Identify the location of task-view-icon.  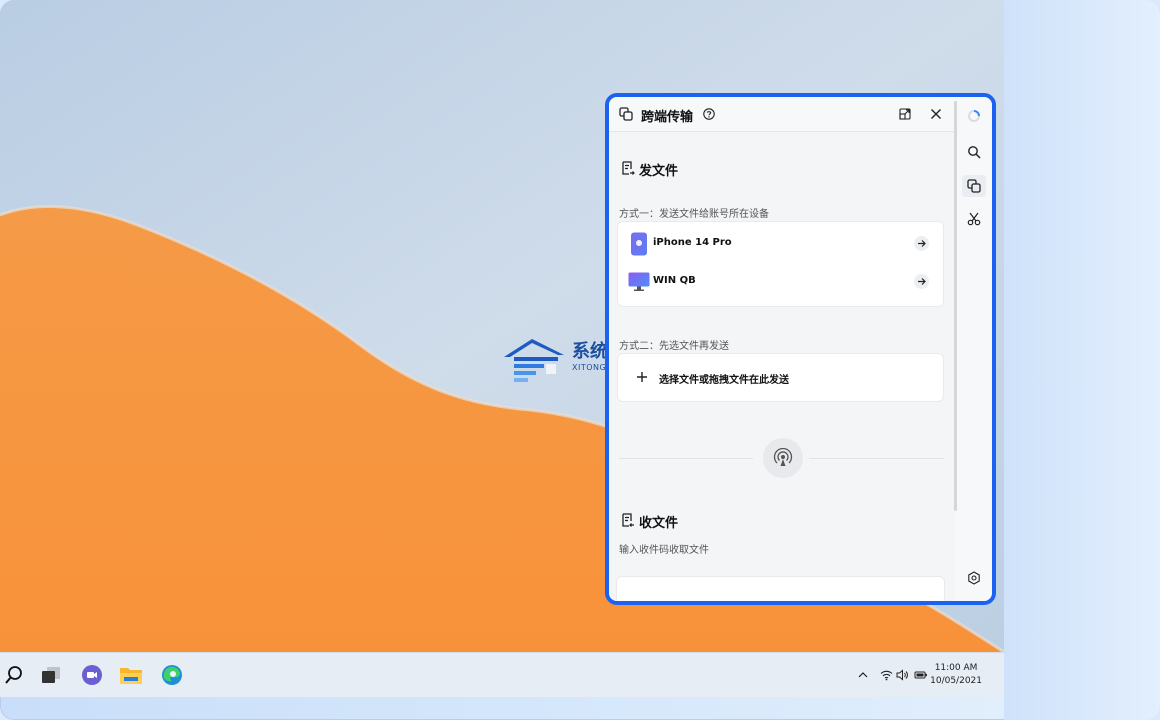
(51, 675).